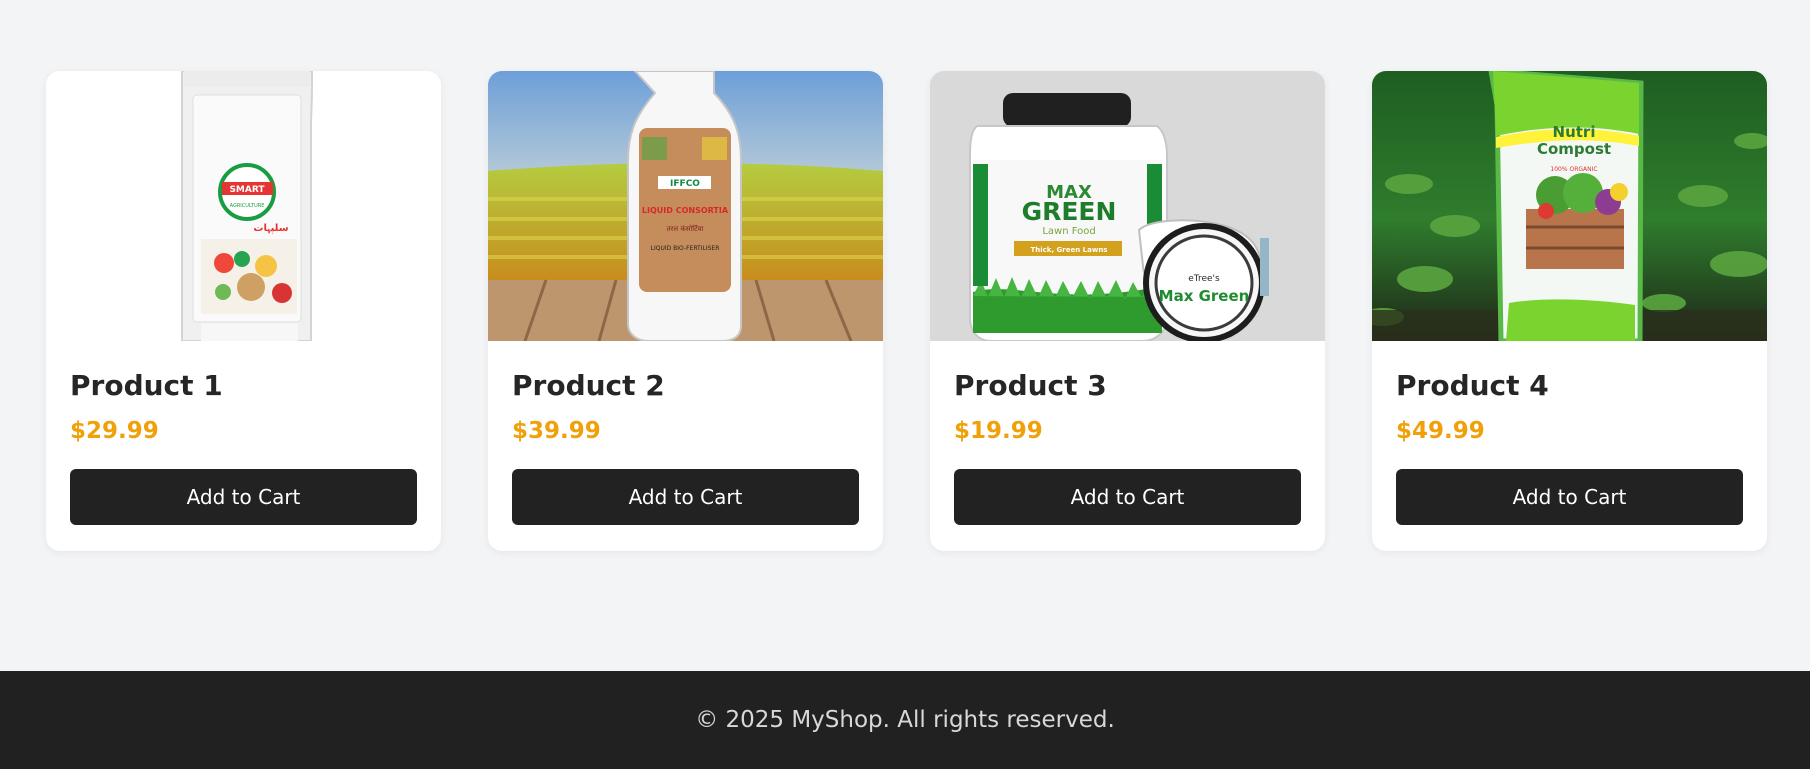 The image size is (1810, 769). I want to click on smart-agriculture-bottle-image: SMART AGRICULTURE ﺳﻠﭙﮩﺎﺕ, so click(243, 206).